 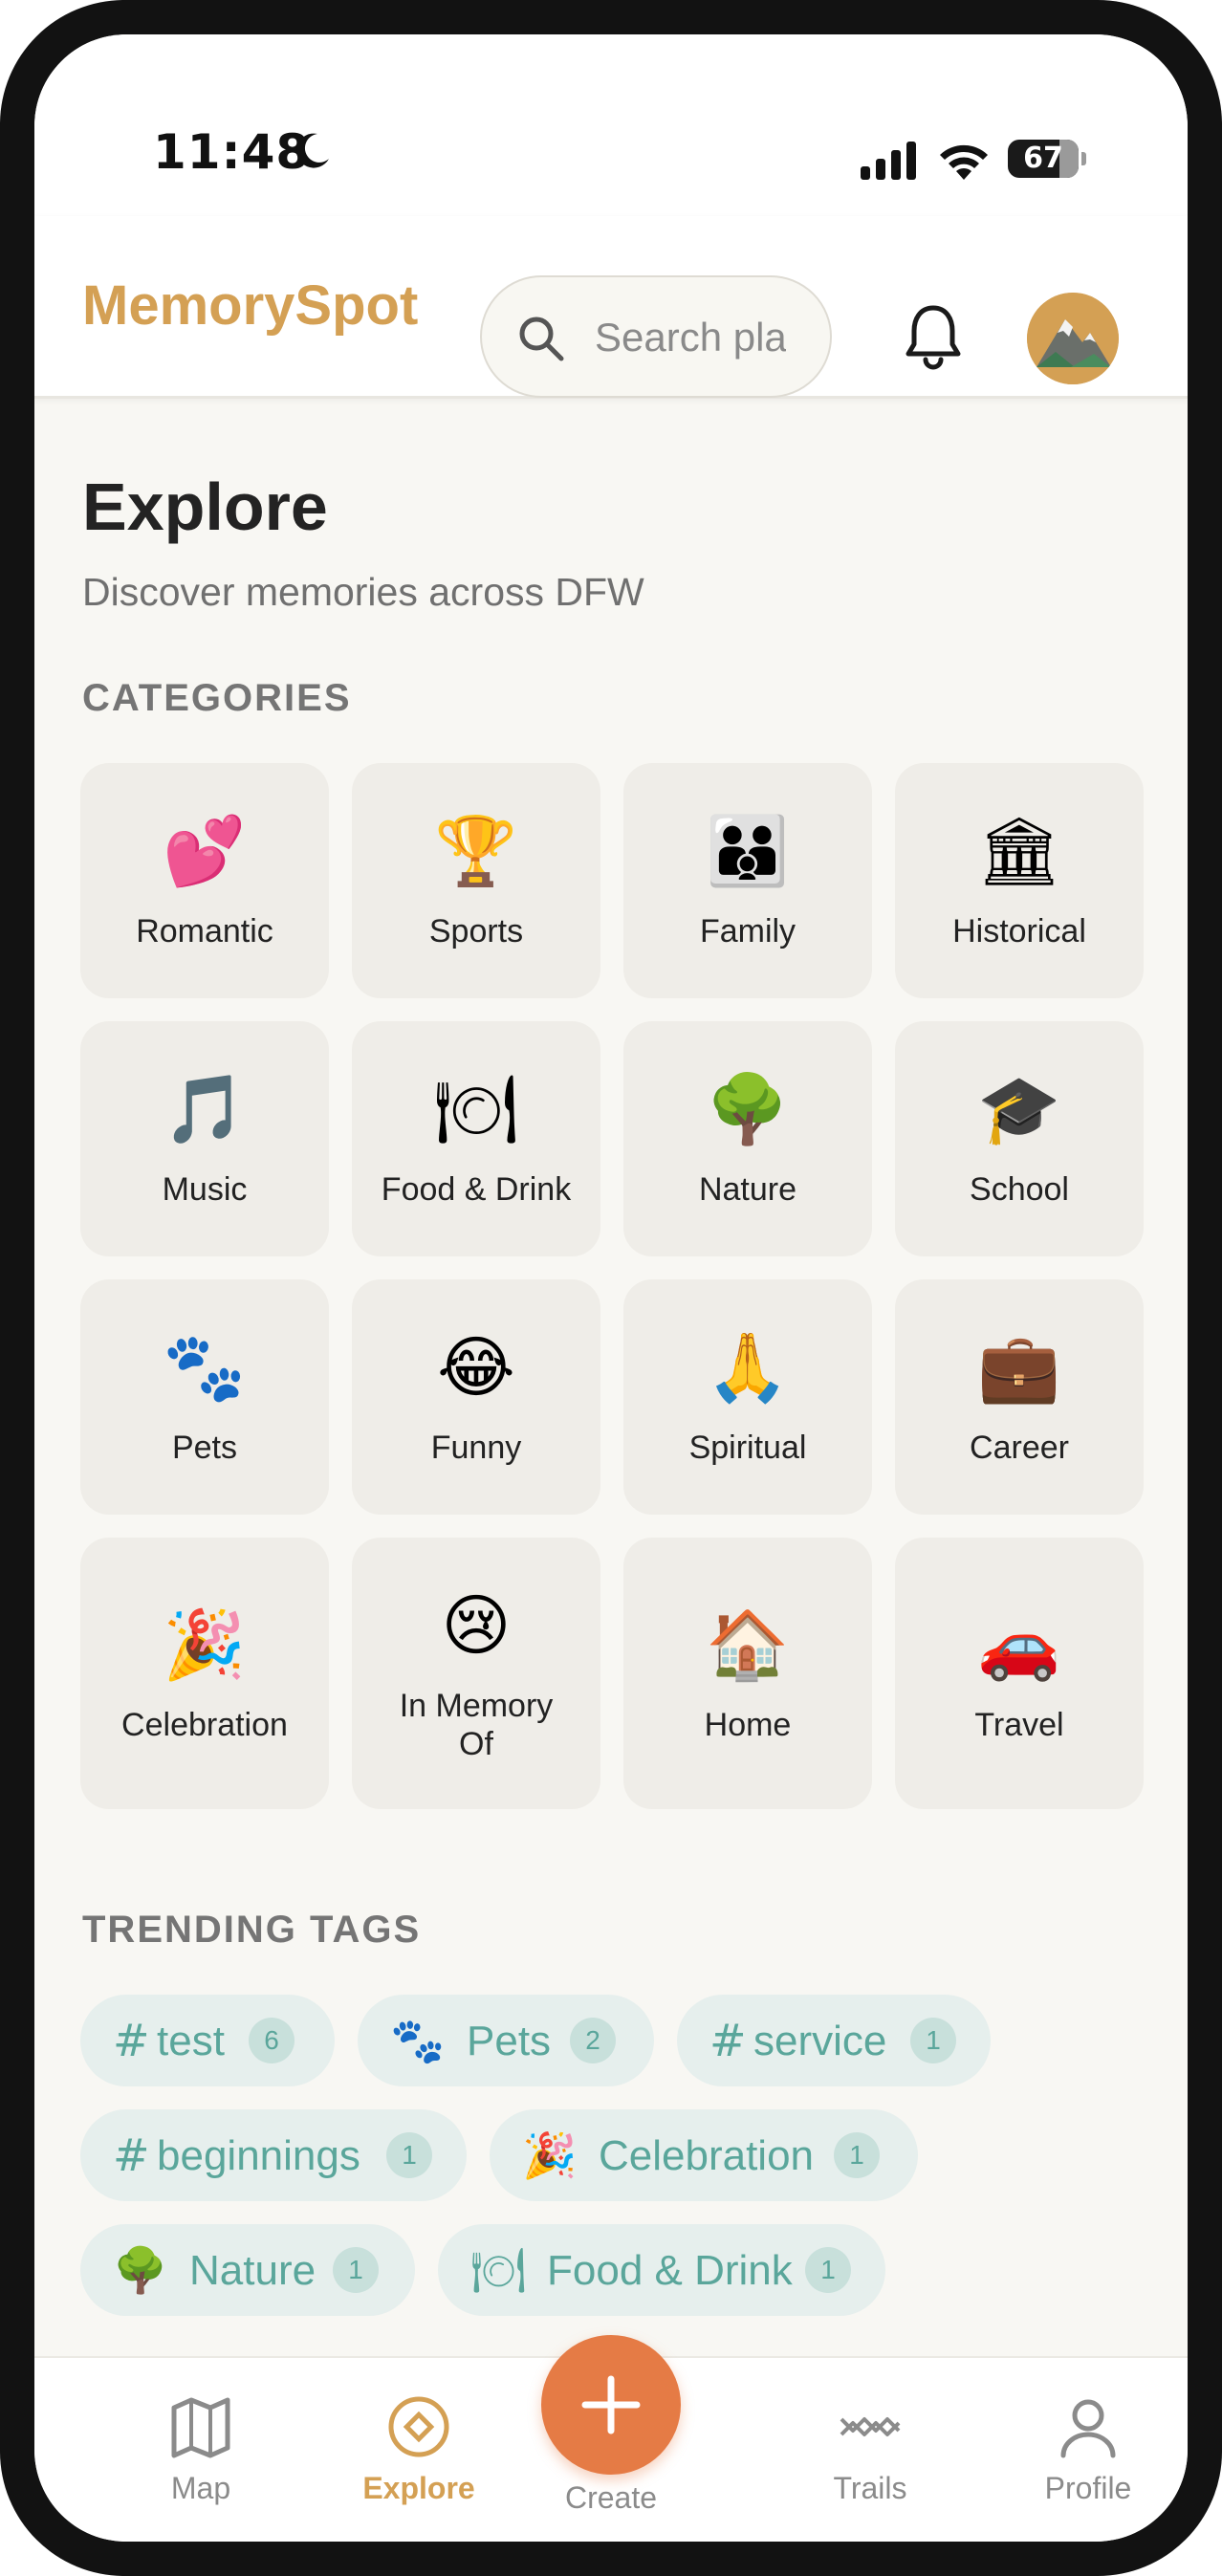 I want to click on category-home: 🏠 Home, so click(x=748, y=1673).